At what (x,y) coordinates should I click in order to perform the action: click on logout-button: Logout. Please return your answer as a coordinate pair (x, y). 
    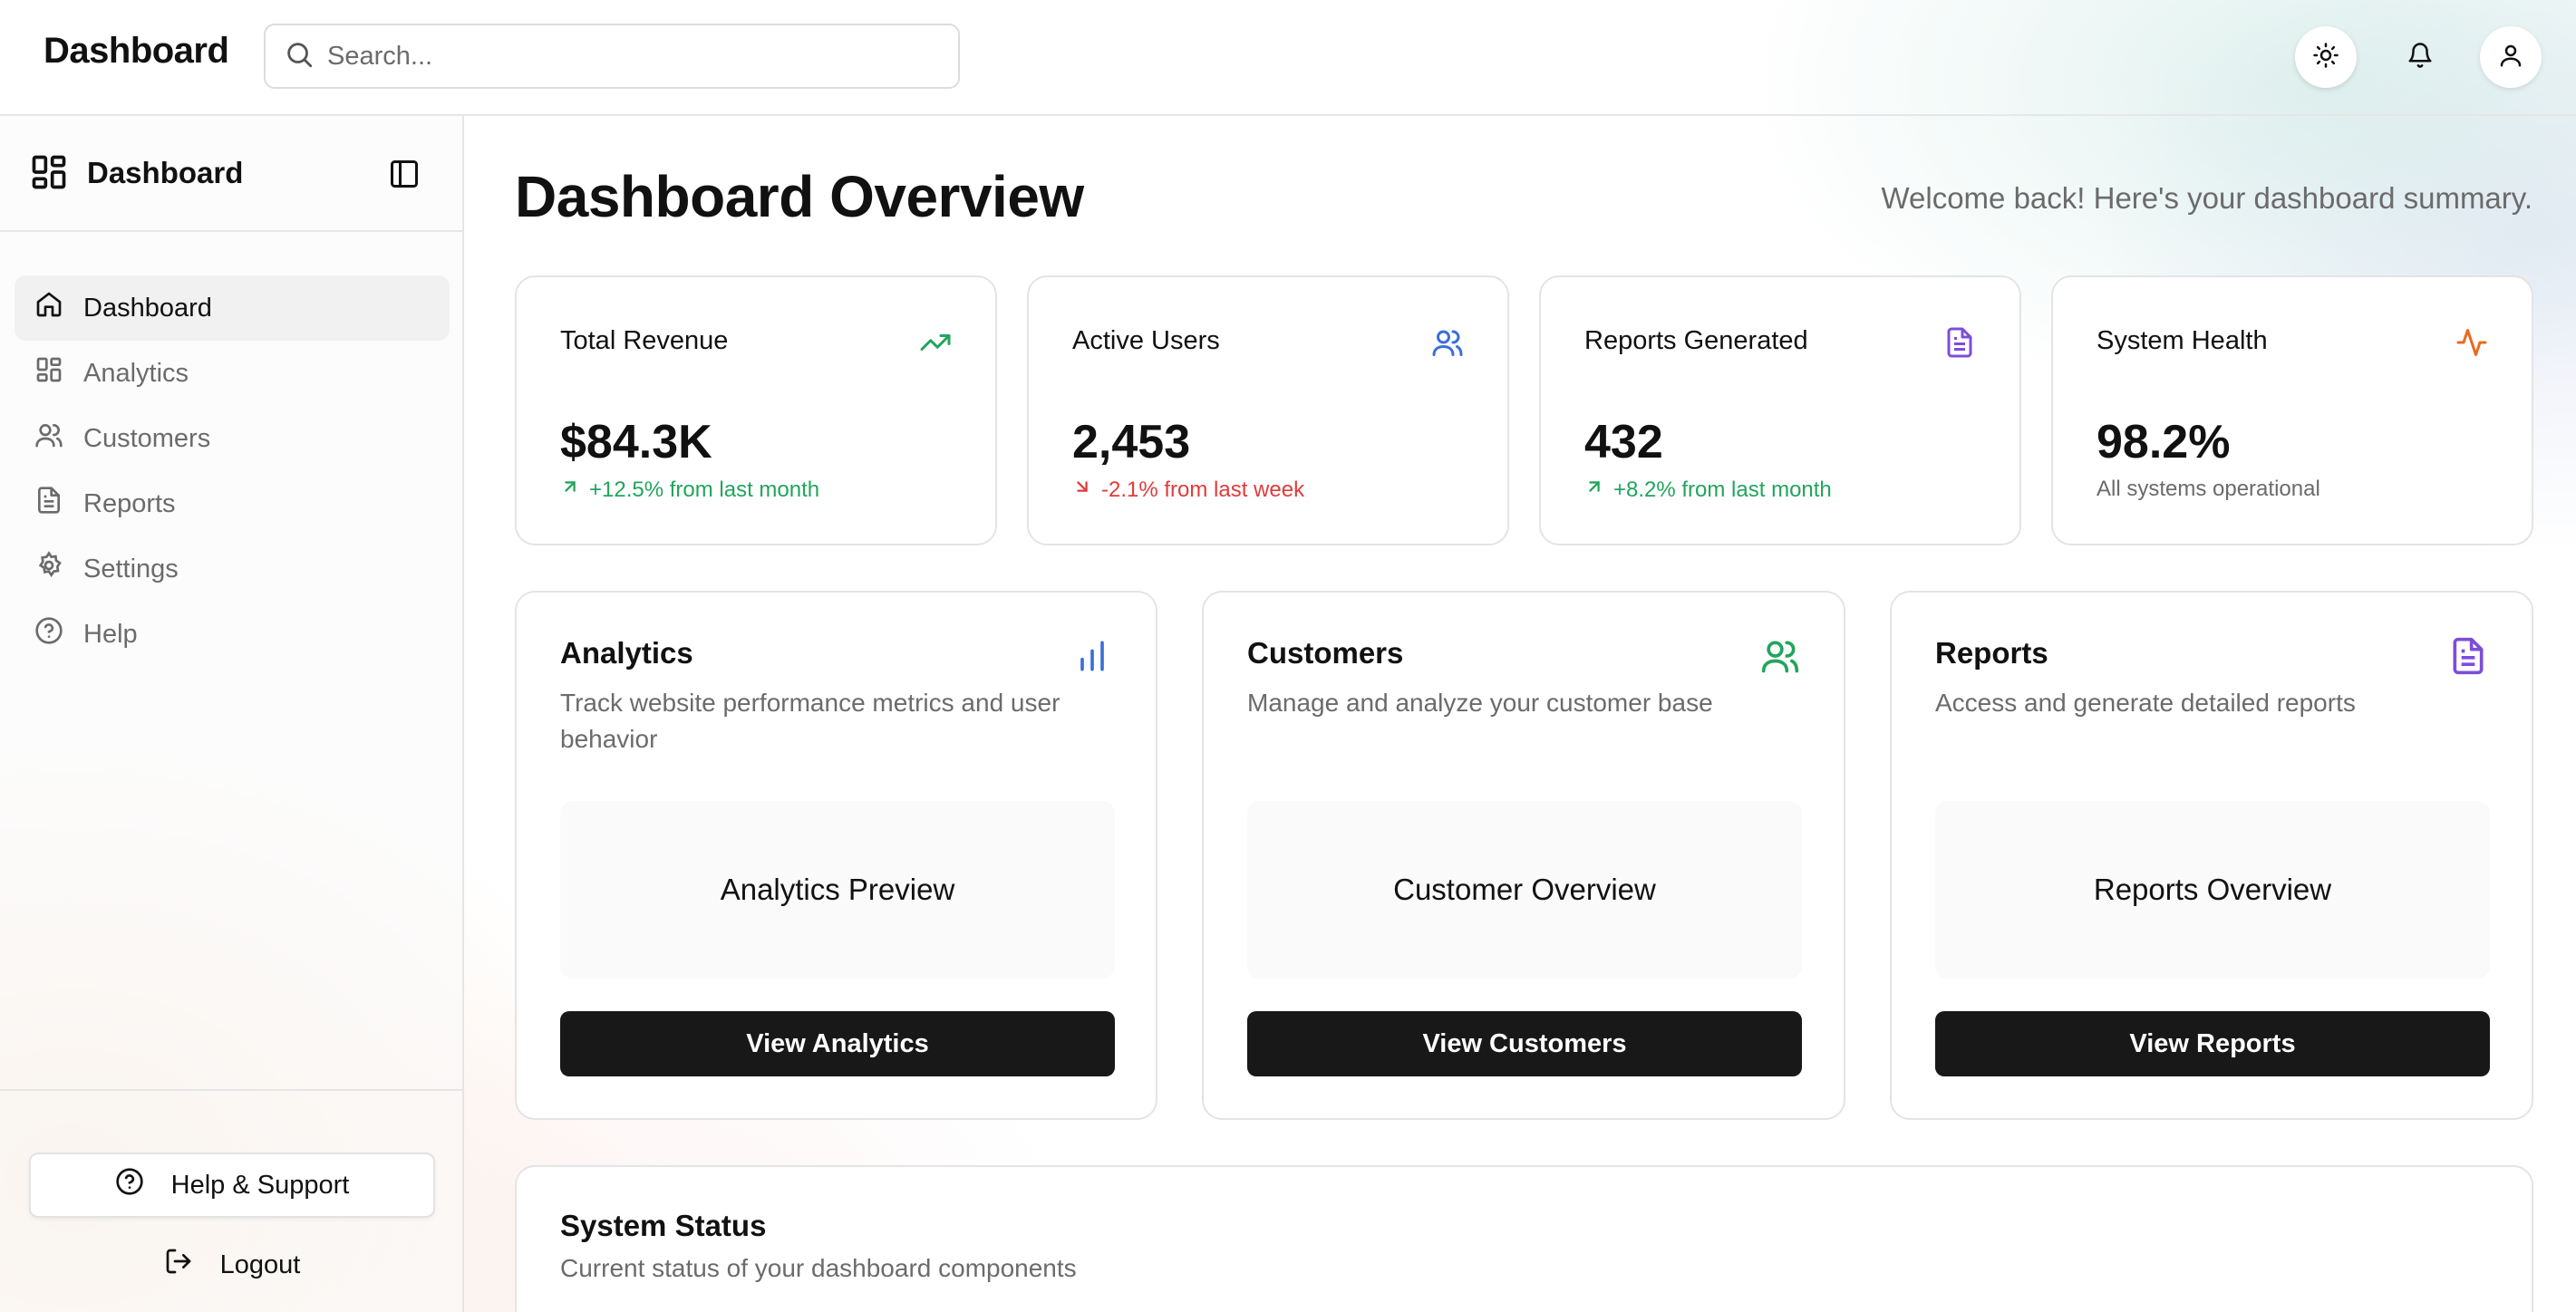
    Looking at the image, I should click on (232, 1265).